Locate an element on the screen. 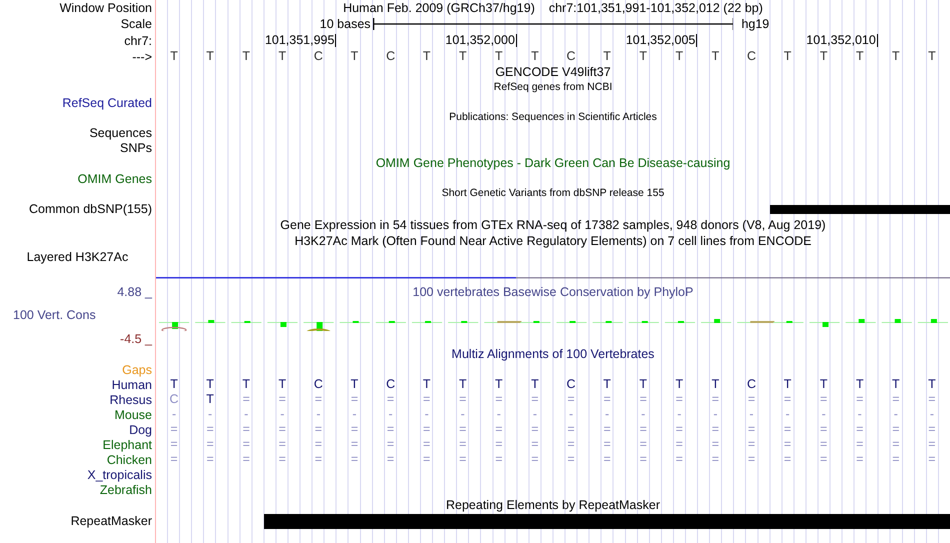 The height and width of the screenshot is (543, 950). track-label: Scale is located at coordinates (136, 24).